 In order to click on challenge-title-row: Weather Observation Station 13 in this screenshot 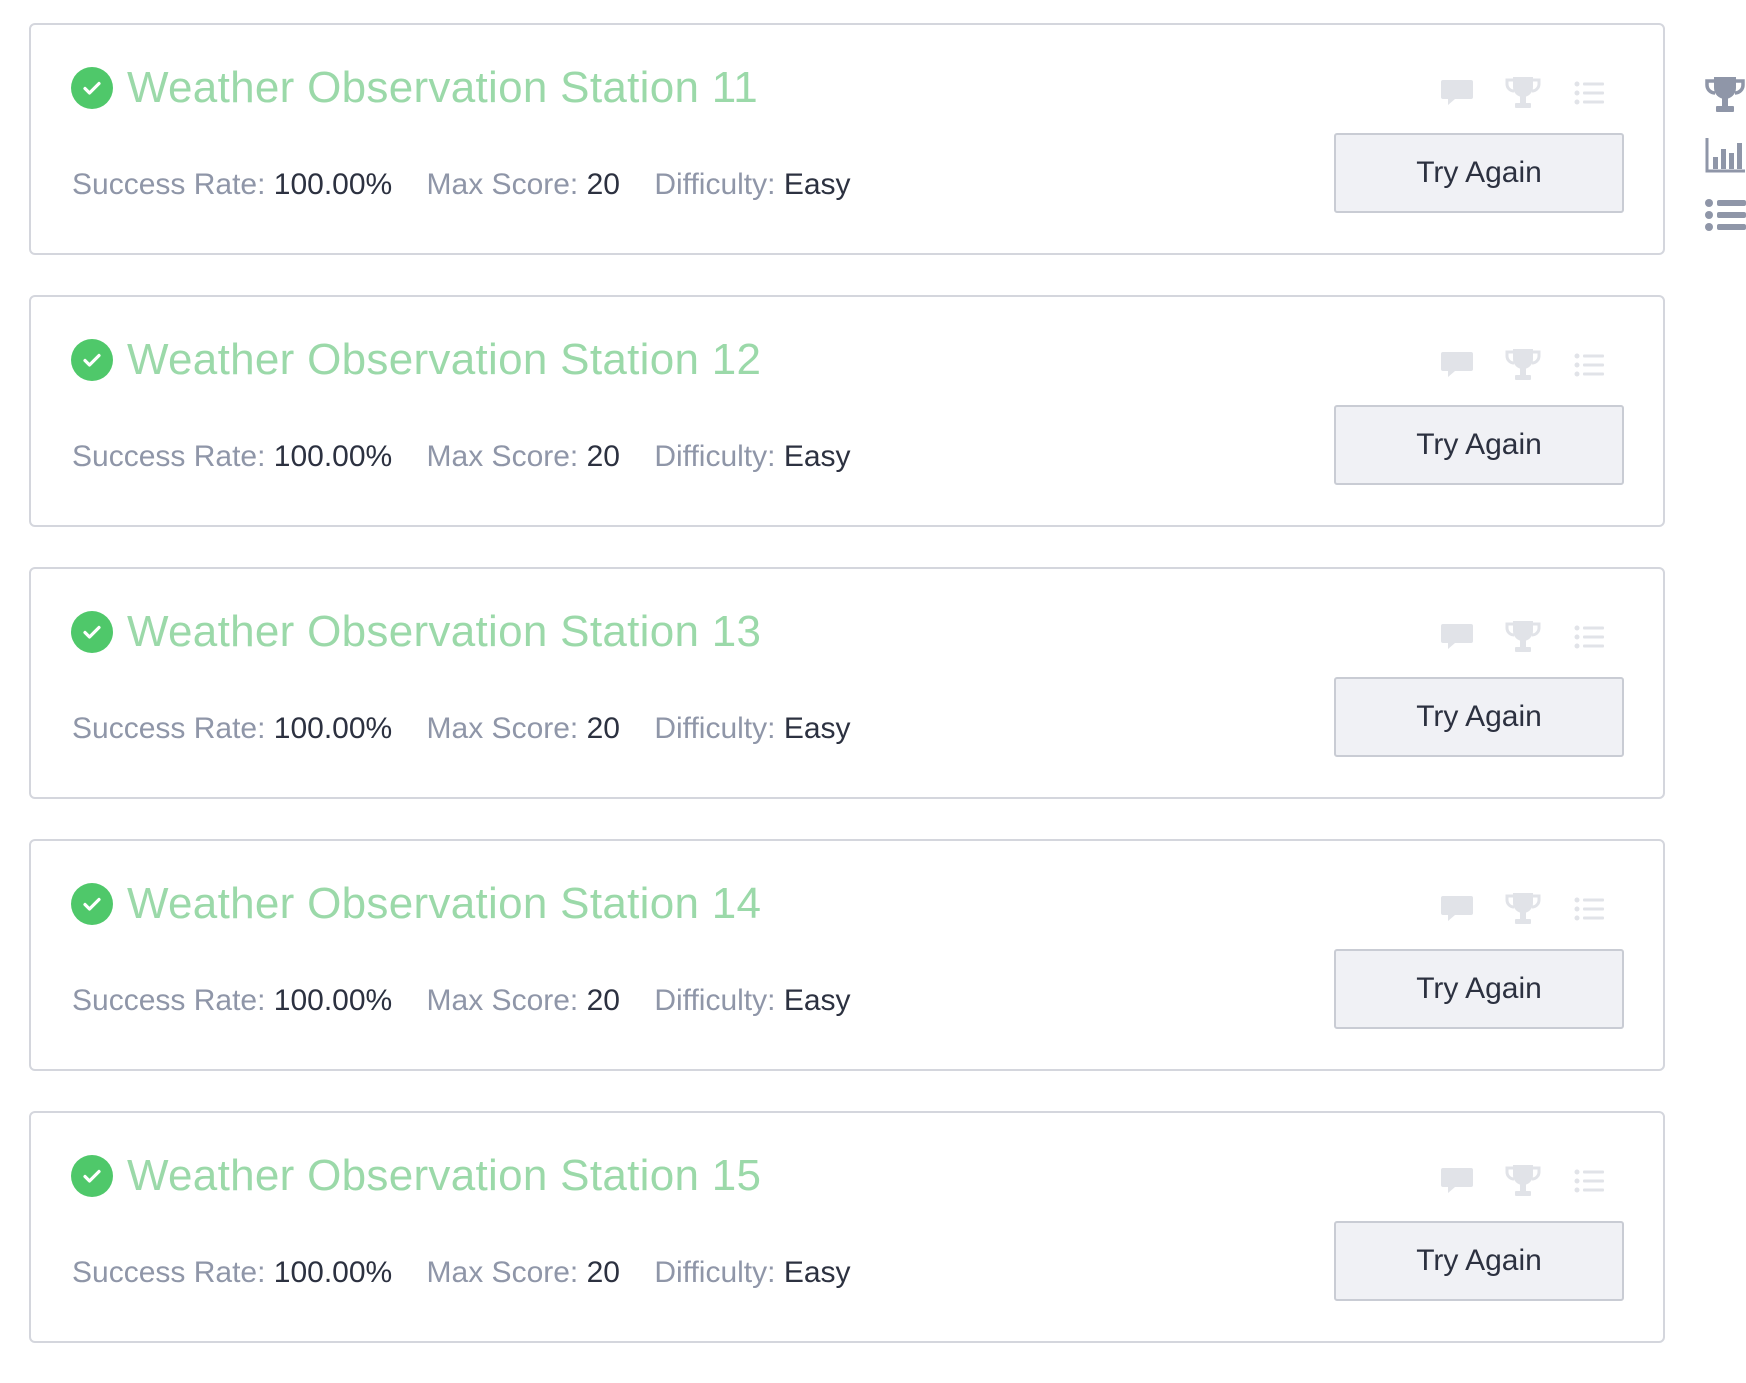, I will do `click(416, 632)`.